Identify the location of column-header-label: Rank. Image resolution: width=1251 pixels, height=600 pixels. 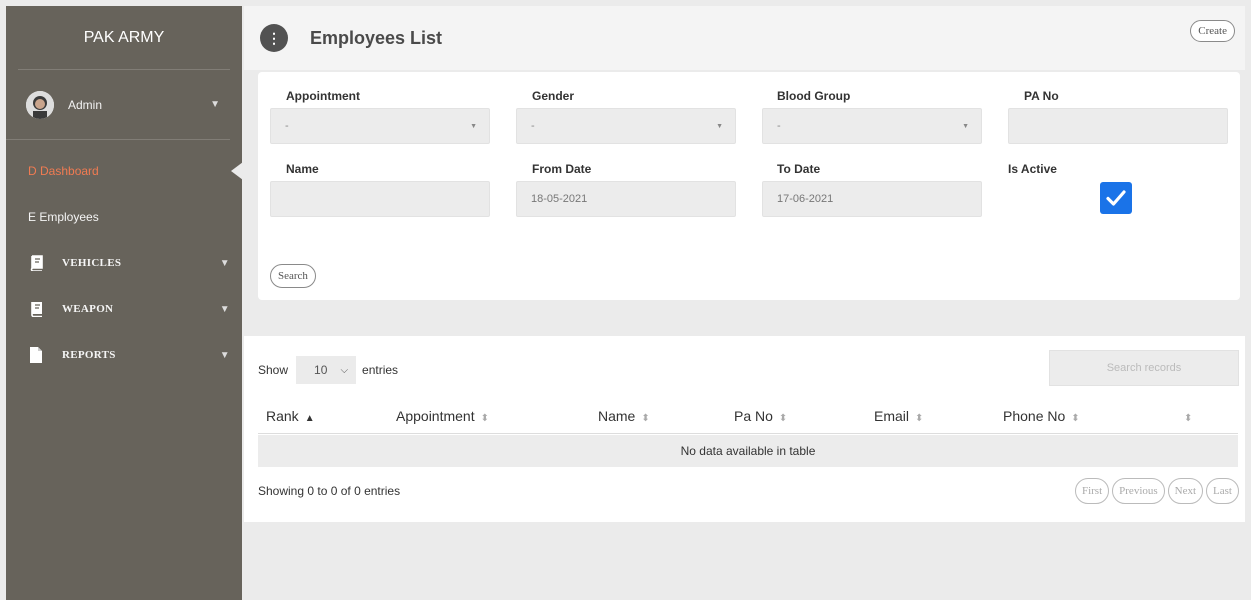
(282, 416).